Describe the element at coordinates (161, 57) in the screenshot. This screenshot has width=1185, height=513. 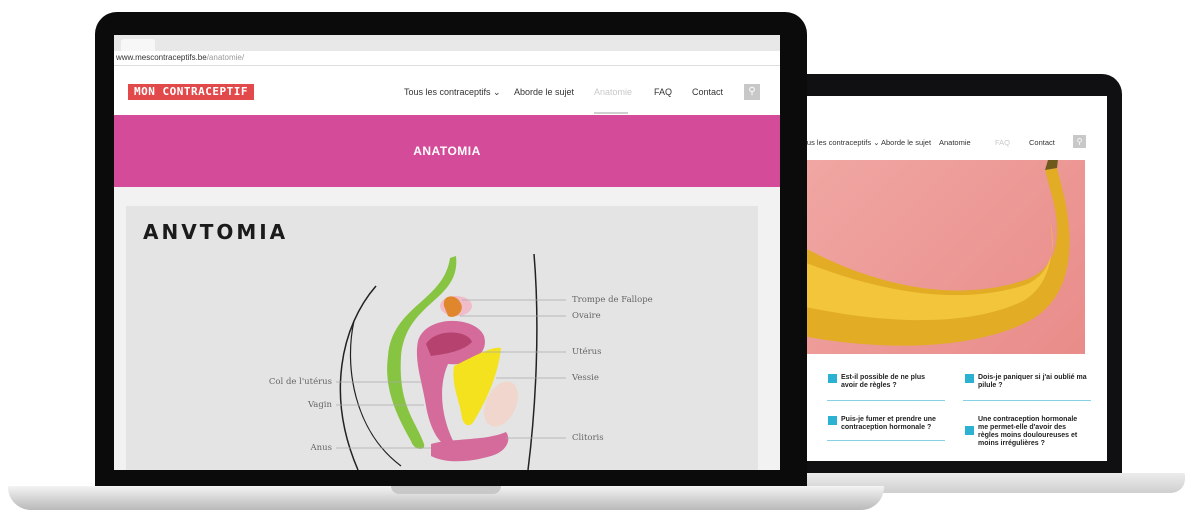
I see `url-domain: www.mescontraceptifs.be` at that location.